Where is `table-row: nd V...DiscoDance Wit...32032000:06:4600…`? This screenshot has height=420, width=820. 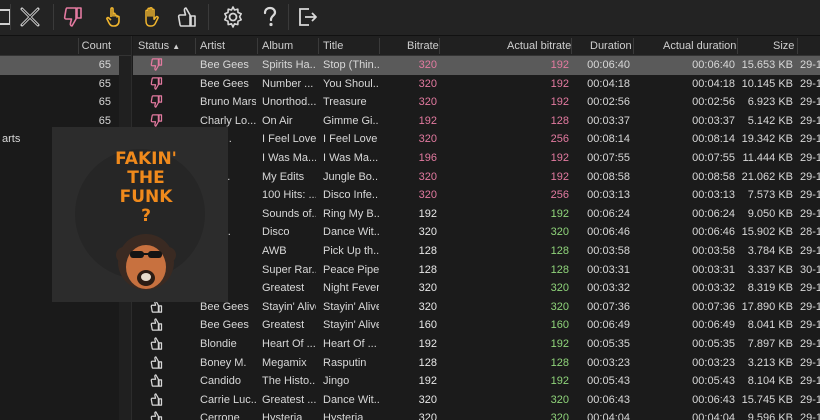
table-row: nd V...DiscoDance Wit...32032000:06:4600… is located at coordinates (476, 232).